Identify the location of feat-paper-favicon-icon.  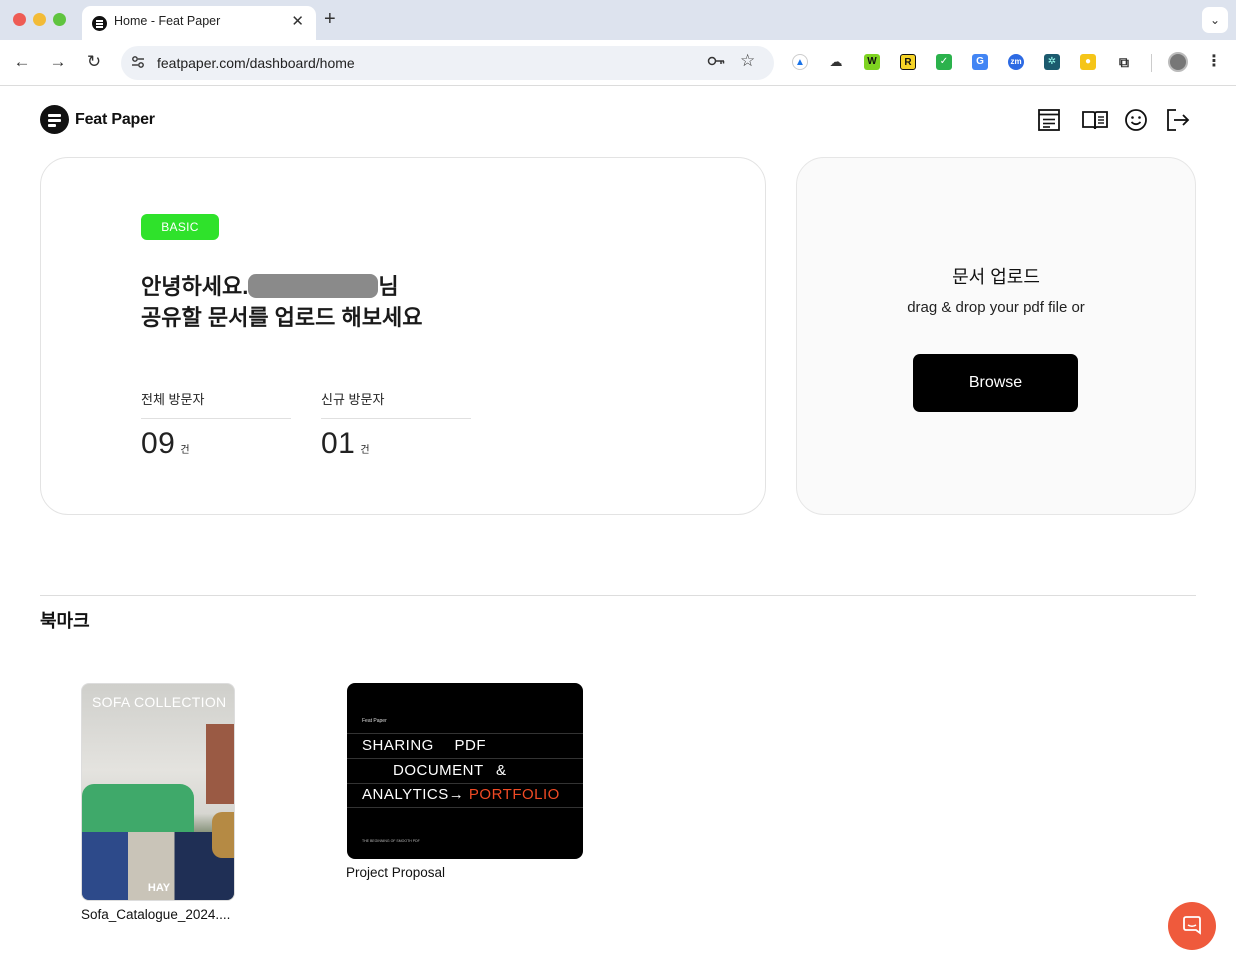
(99, 23).